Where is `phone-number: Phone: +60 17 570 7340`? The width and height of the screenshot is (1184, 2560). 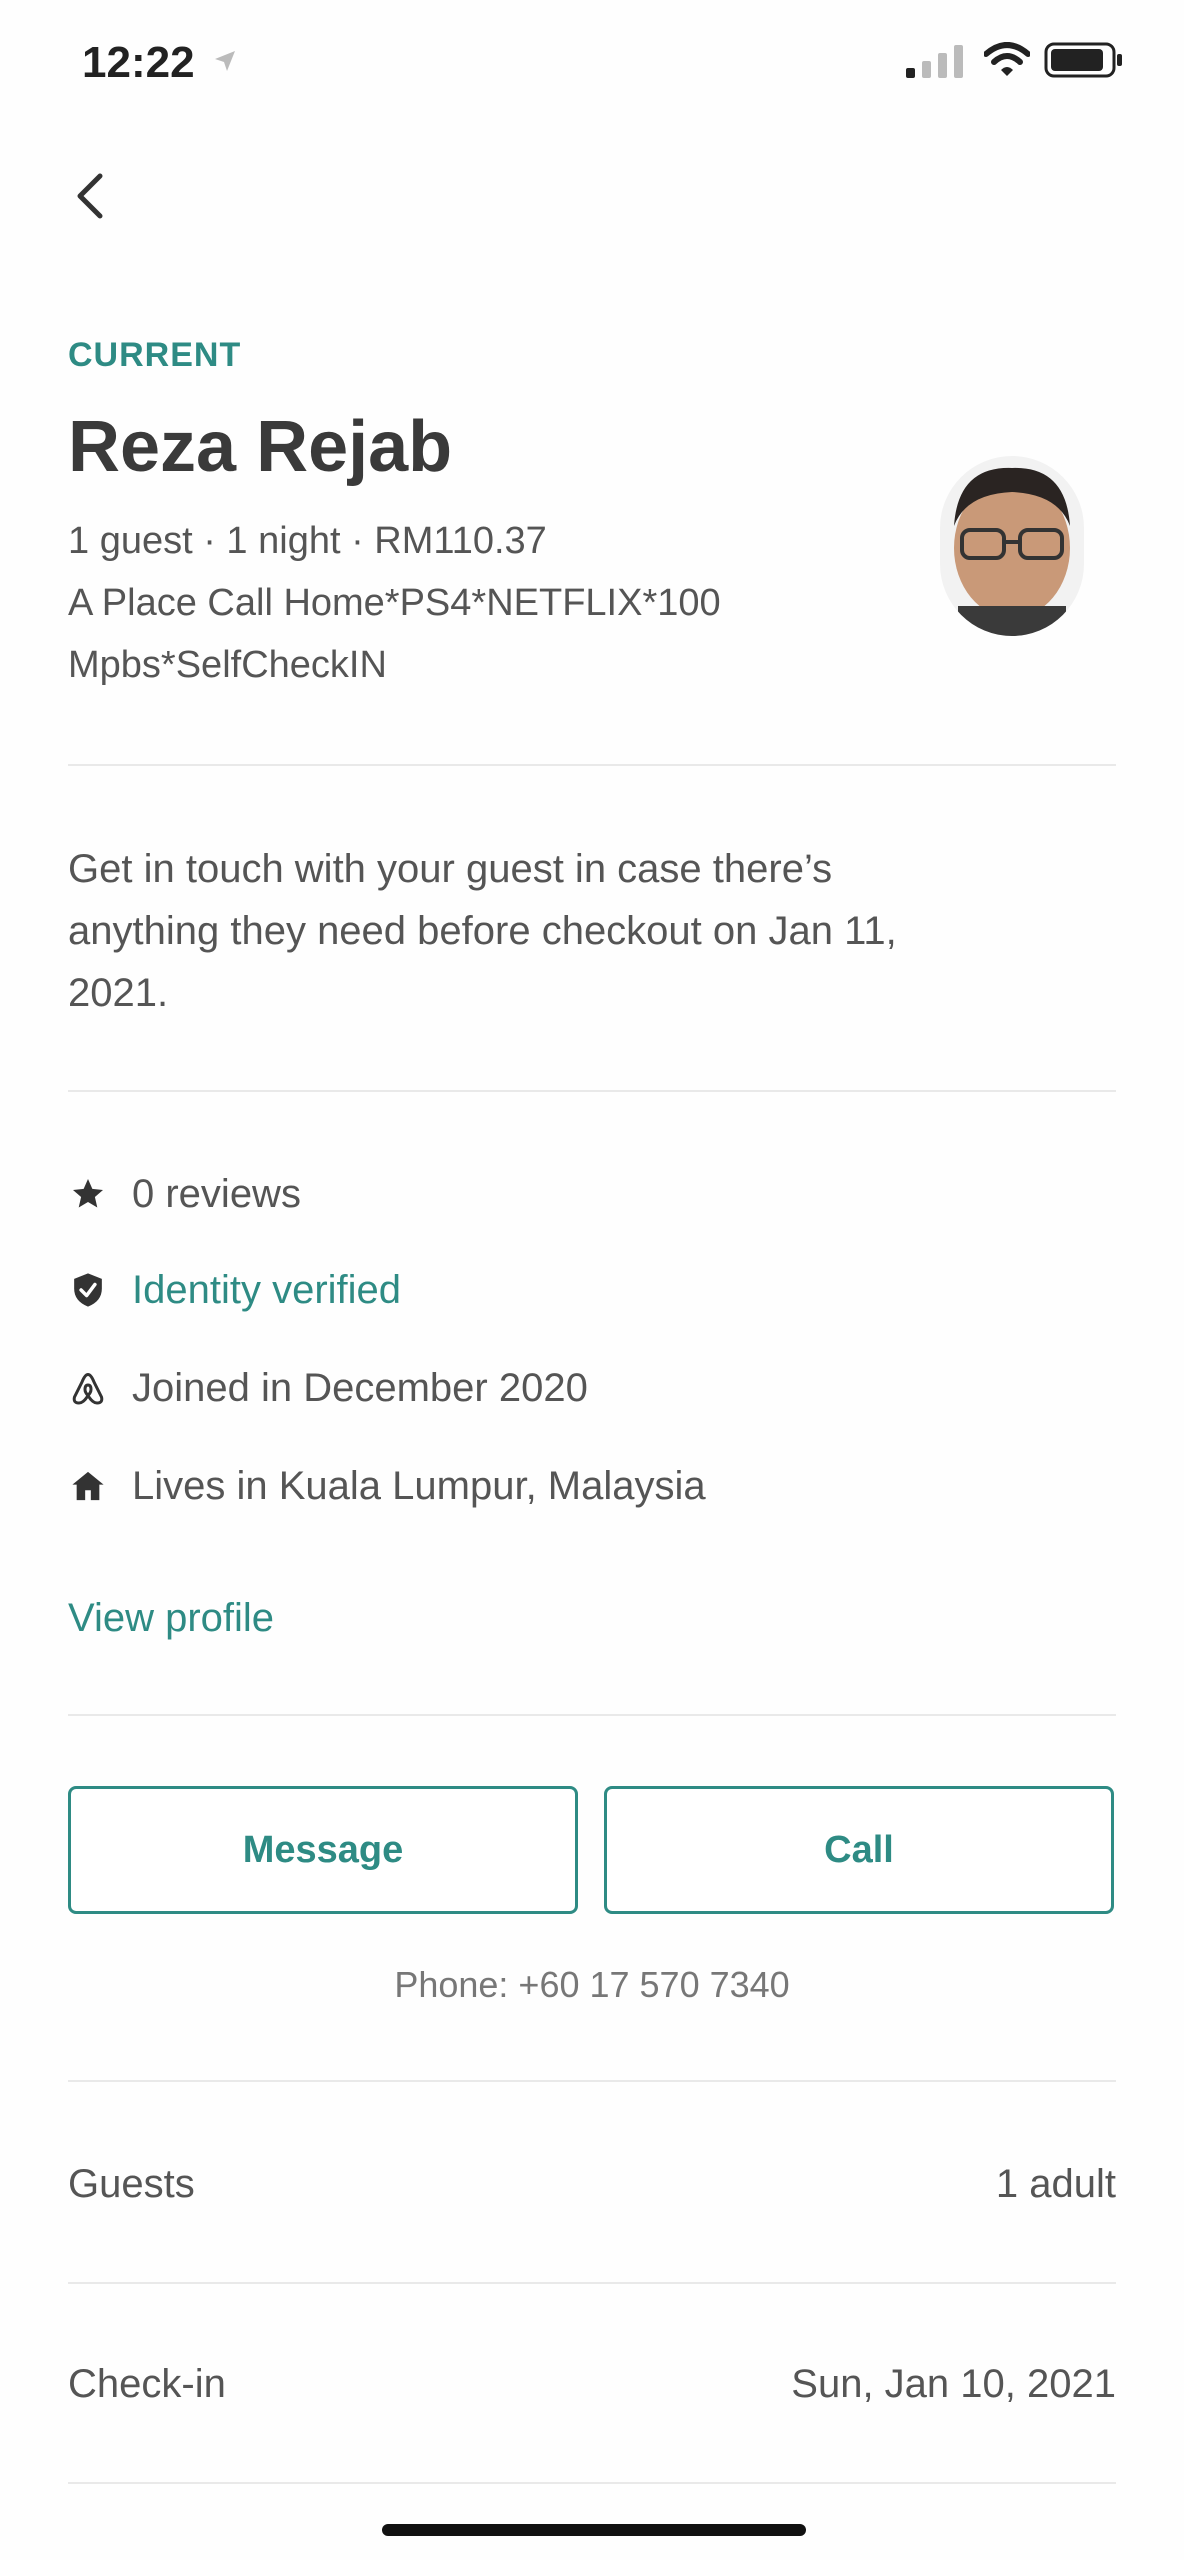 phone-number: Phone: +60 17 570 7340 is located at coordinates (592, 1984).